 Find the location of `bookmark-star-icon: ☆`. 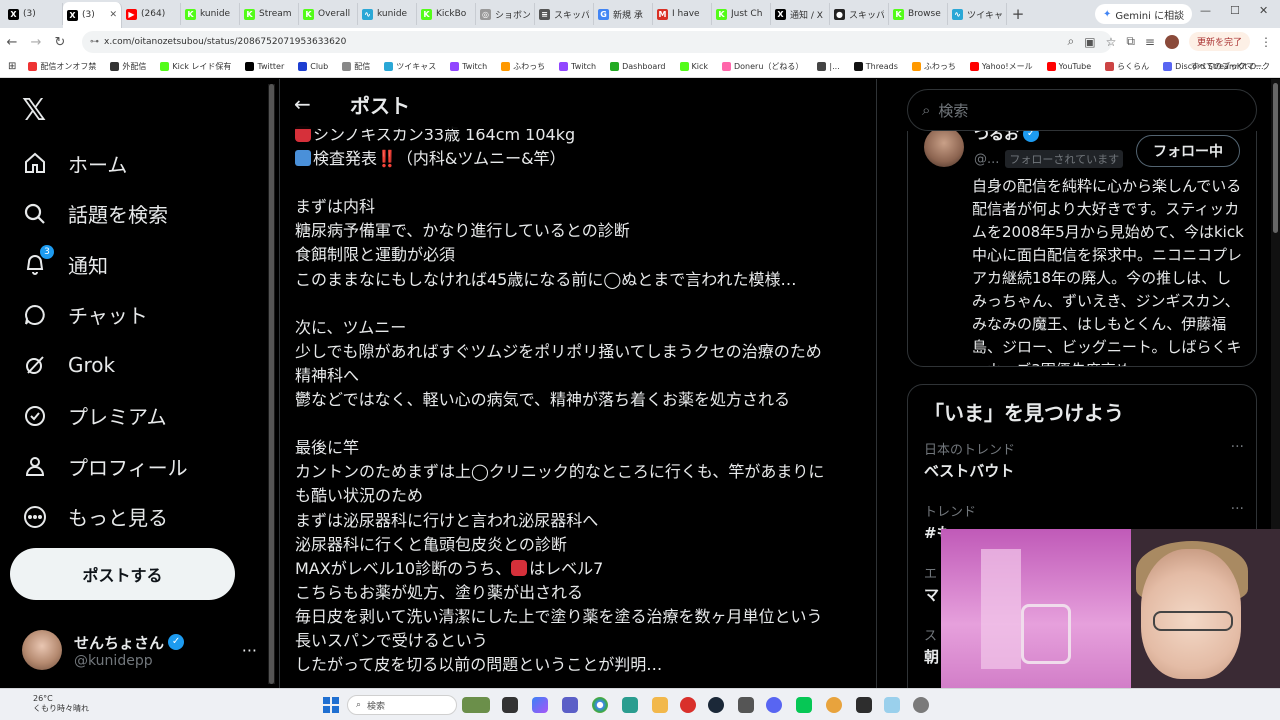

bookmark-star-icon: ☆ is located at coordinates (1111, 42).